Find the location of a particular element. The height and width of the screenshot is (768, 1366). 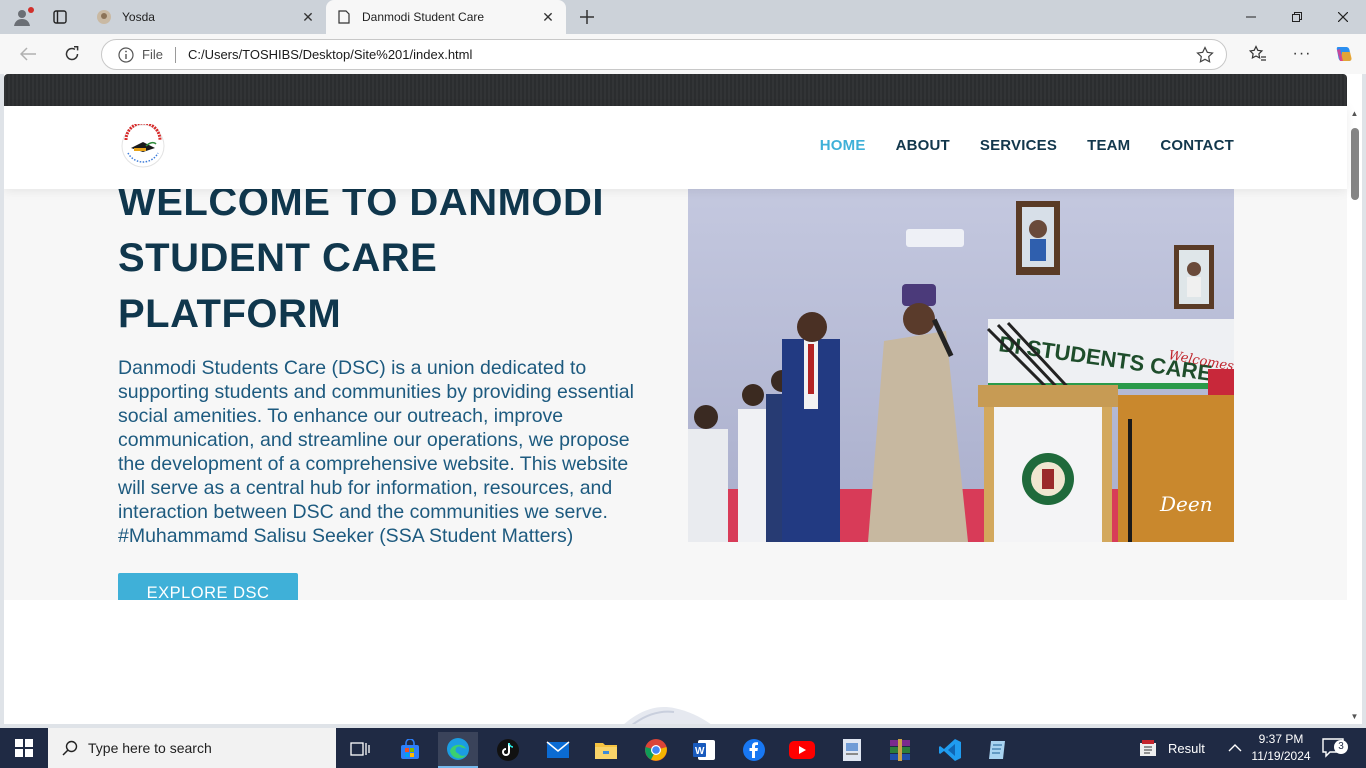

close-icon is located at coordinates (1343, 17).